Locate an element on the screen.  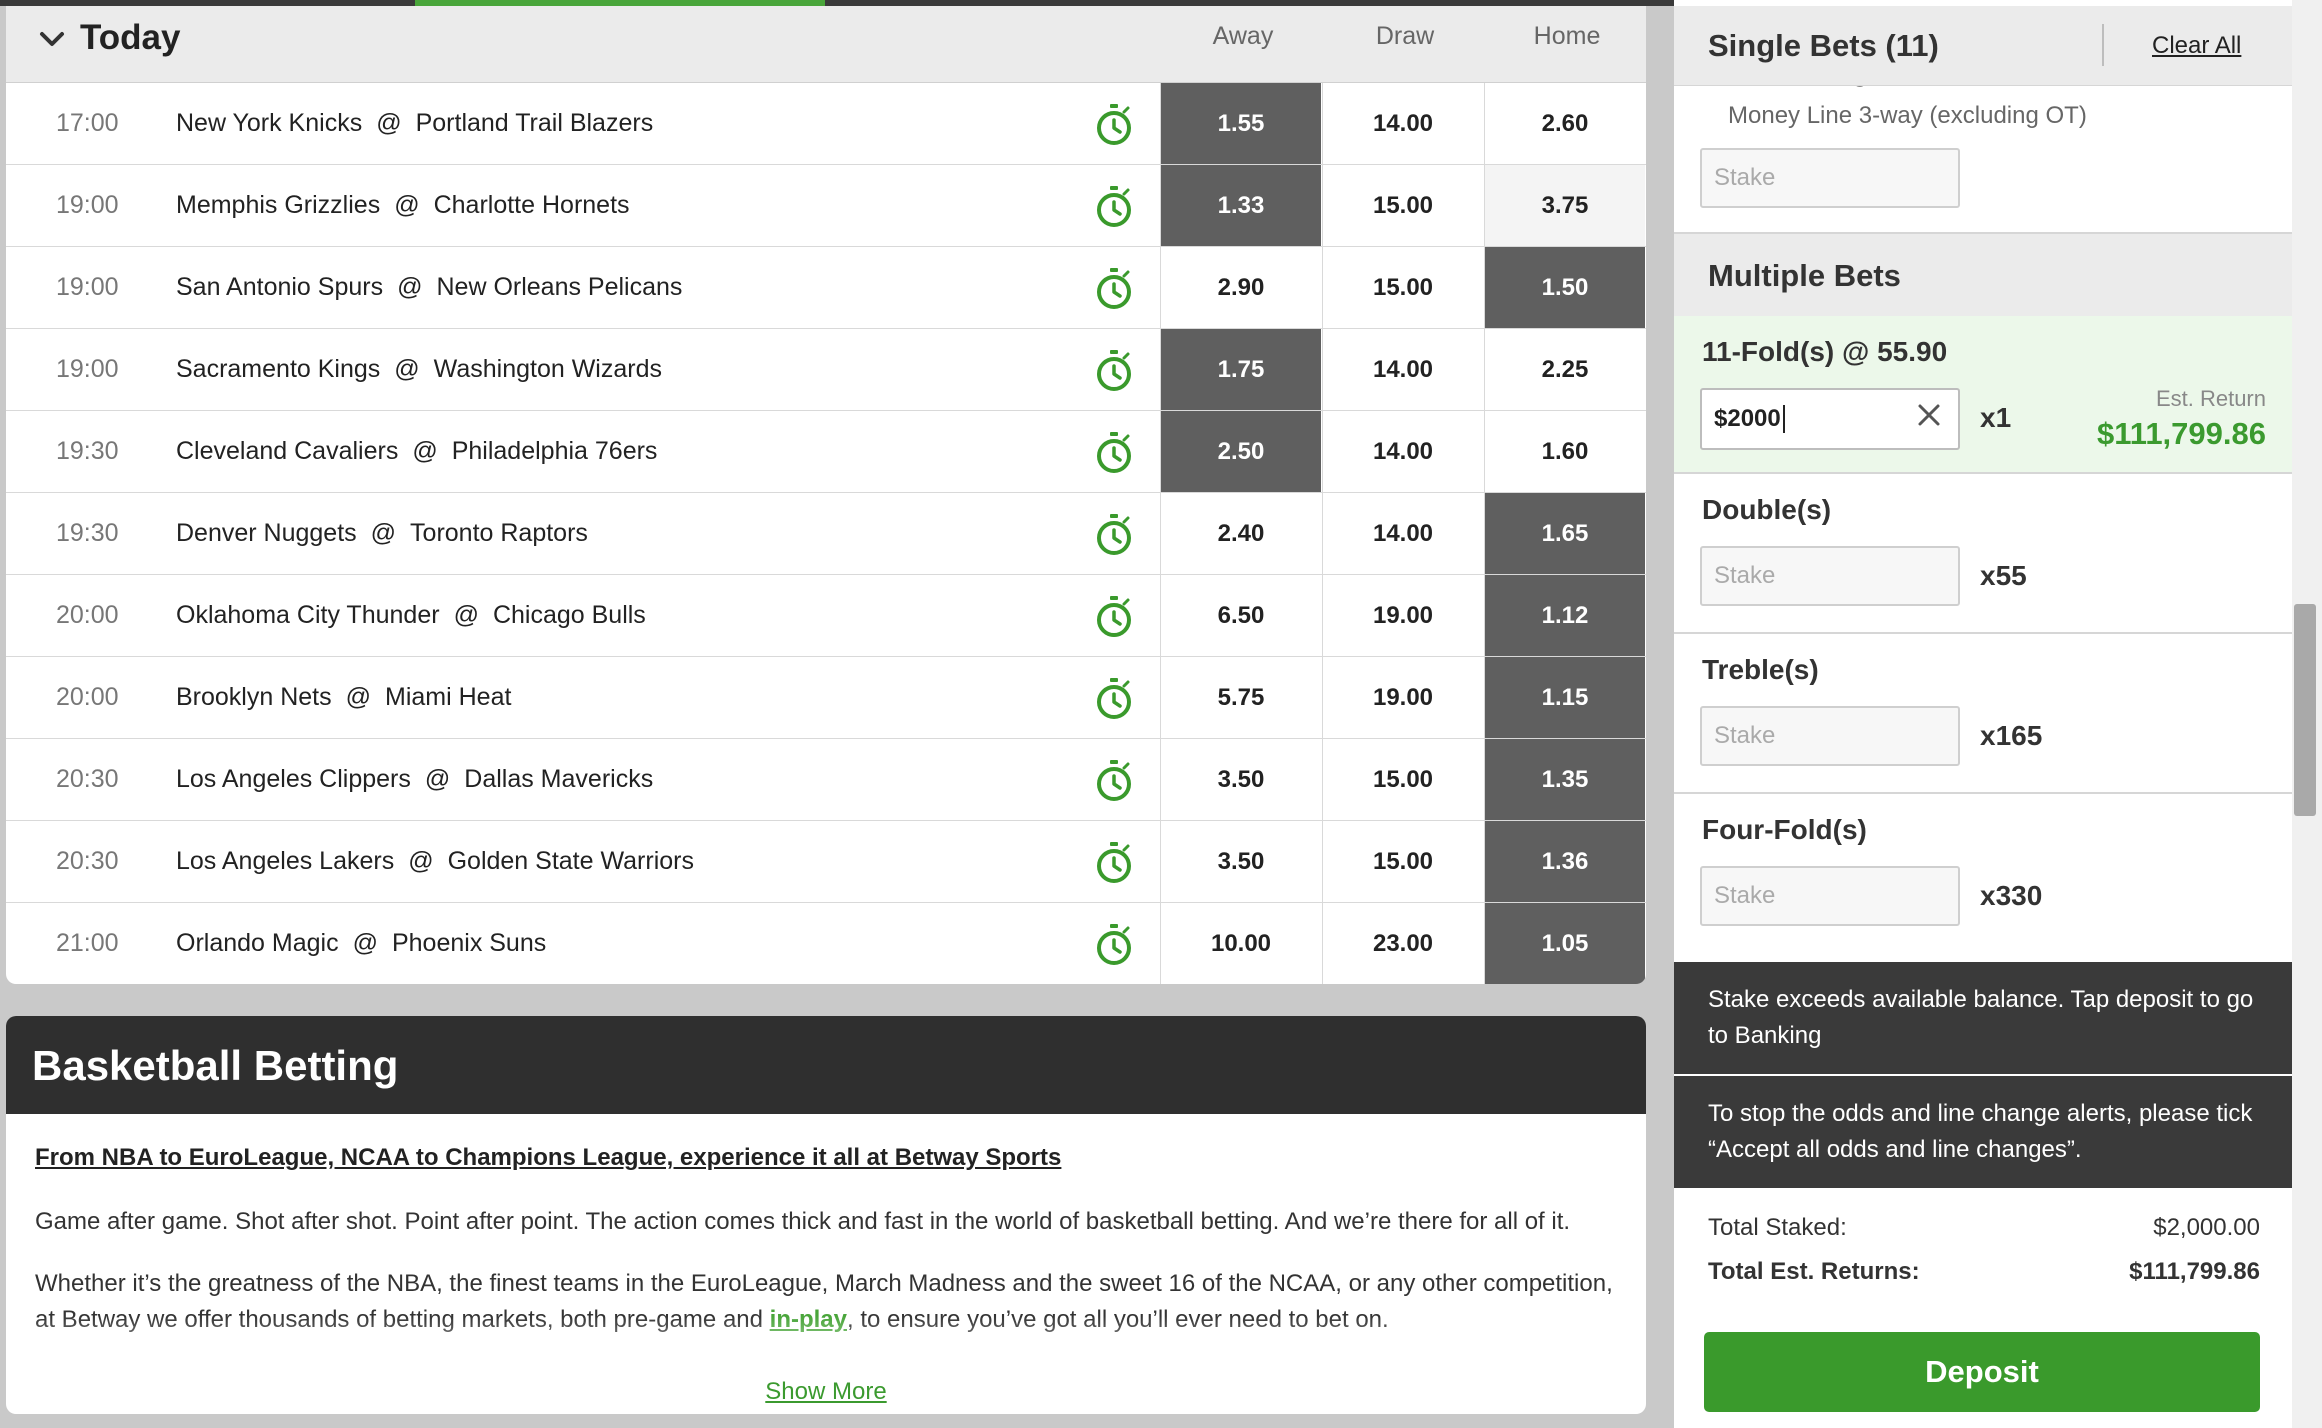
away-team: Memphis Grizzlies is located at coordinates (278, 205).